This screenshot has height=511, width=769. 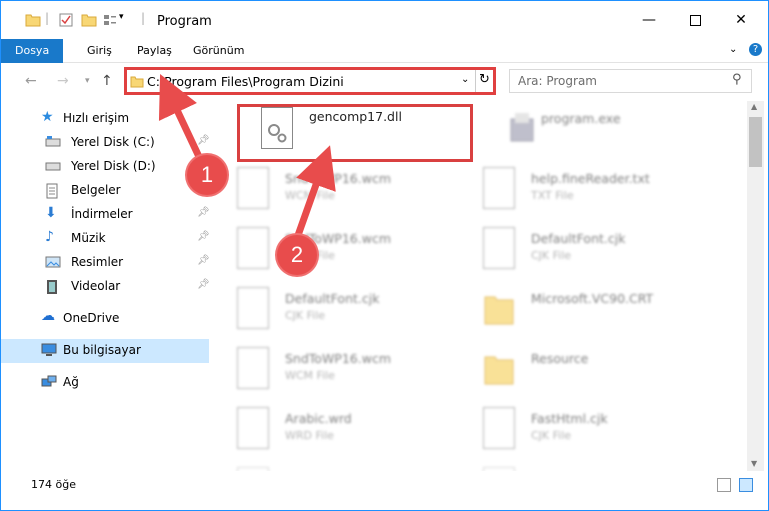 I want to click on address-bar: C:\Program Files\Program Dizini ⌄ ↻, so click(x=310, y=81).